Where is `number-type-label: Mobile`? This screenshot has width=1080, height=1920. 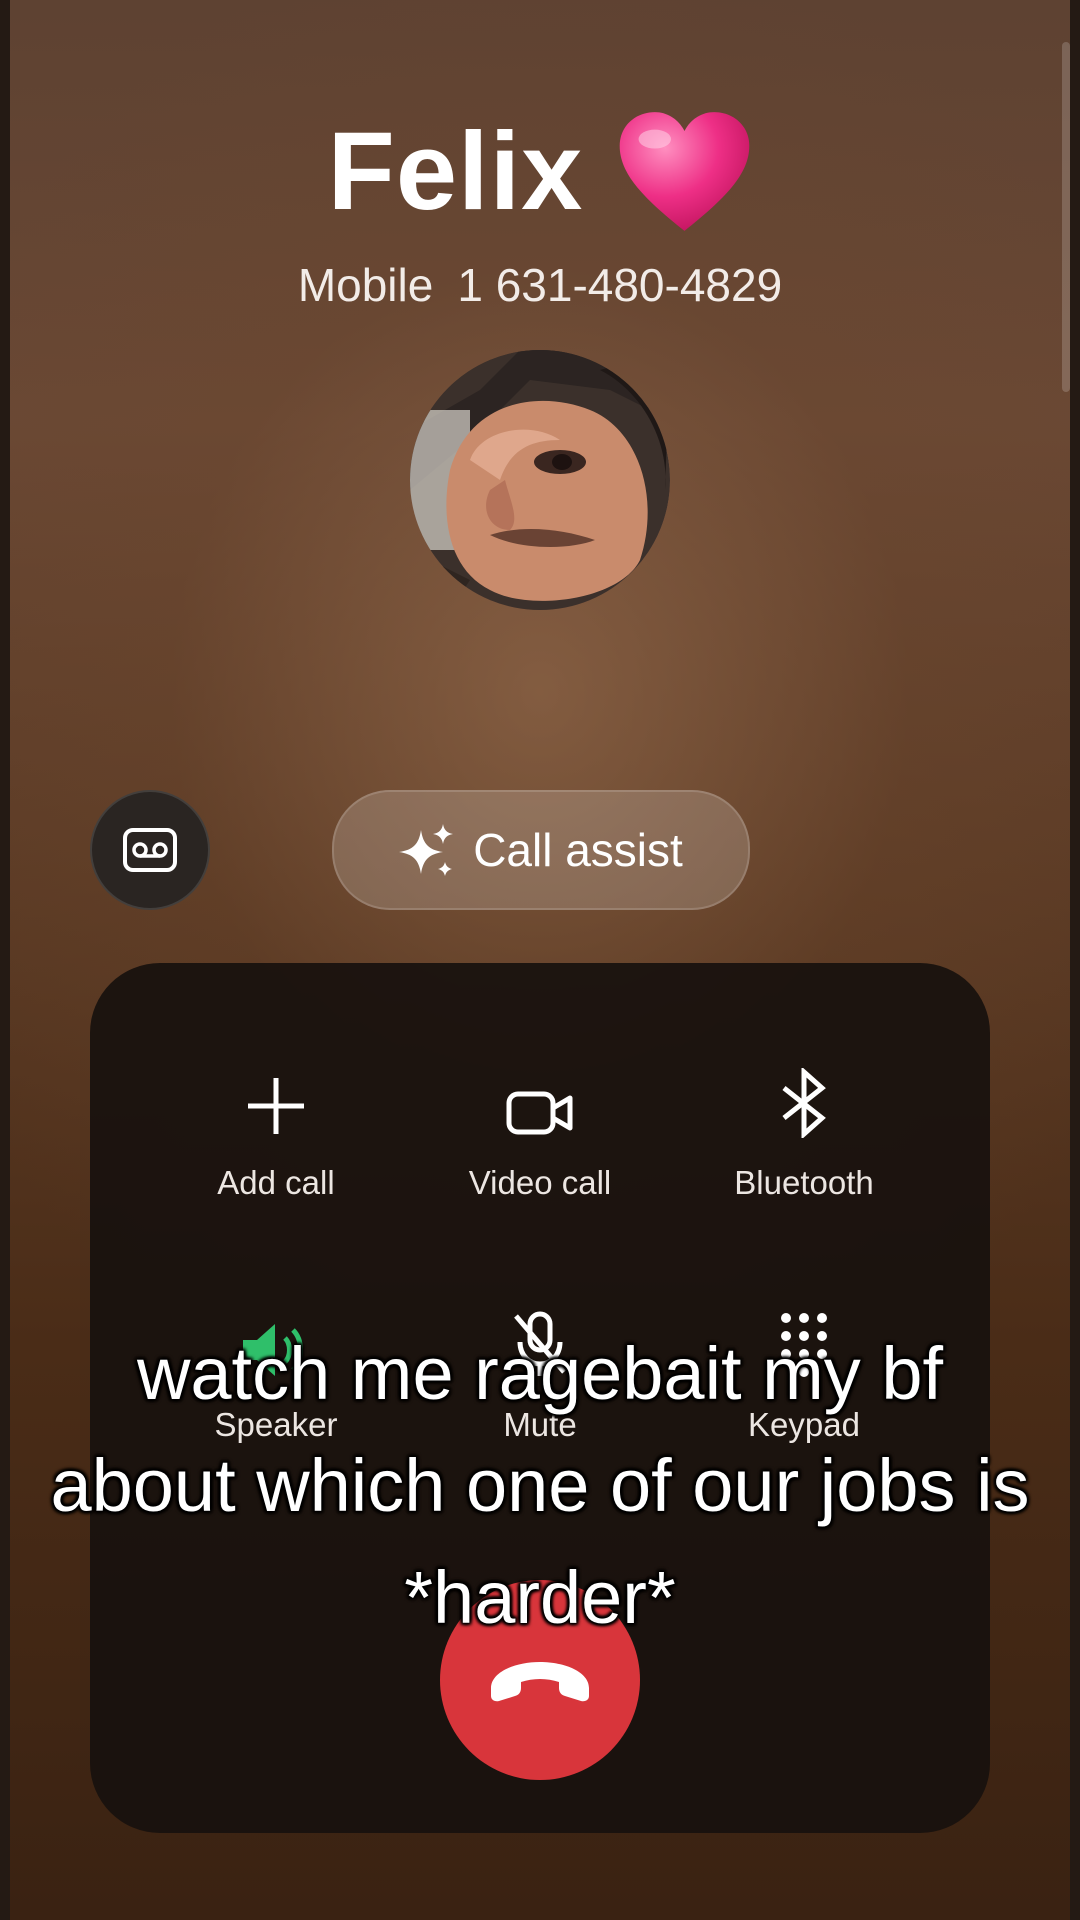 number-type-label: Mobile is located at coordinates (365, 285).